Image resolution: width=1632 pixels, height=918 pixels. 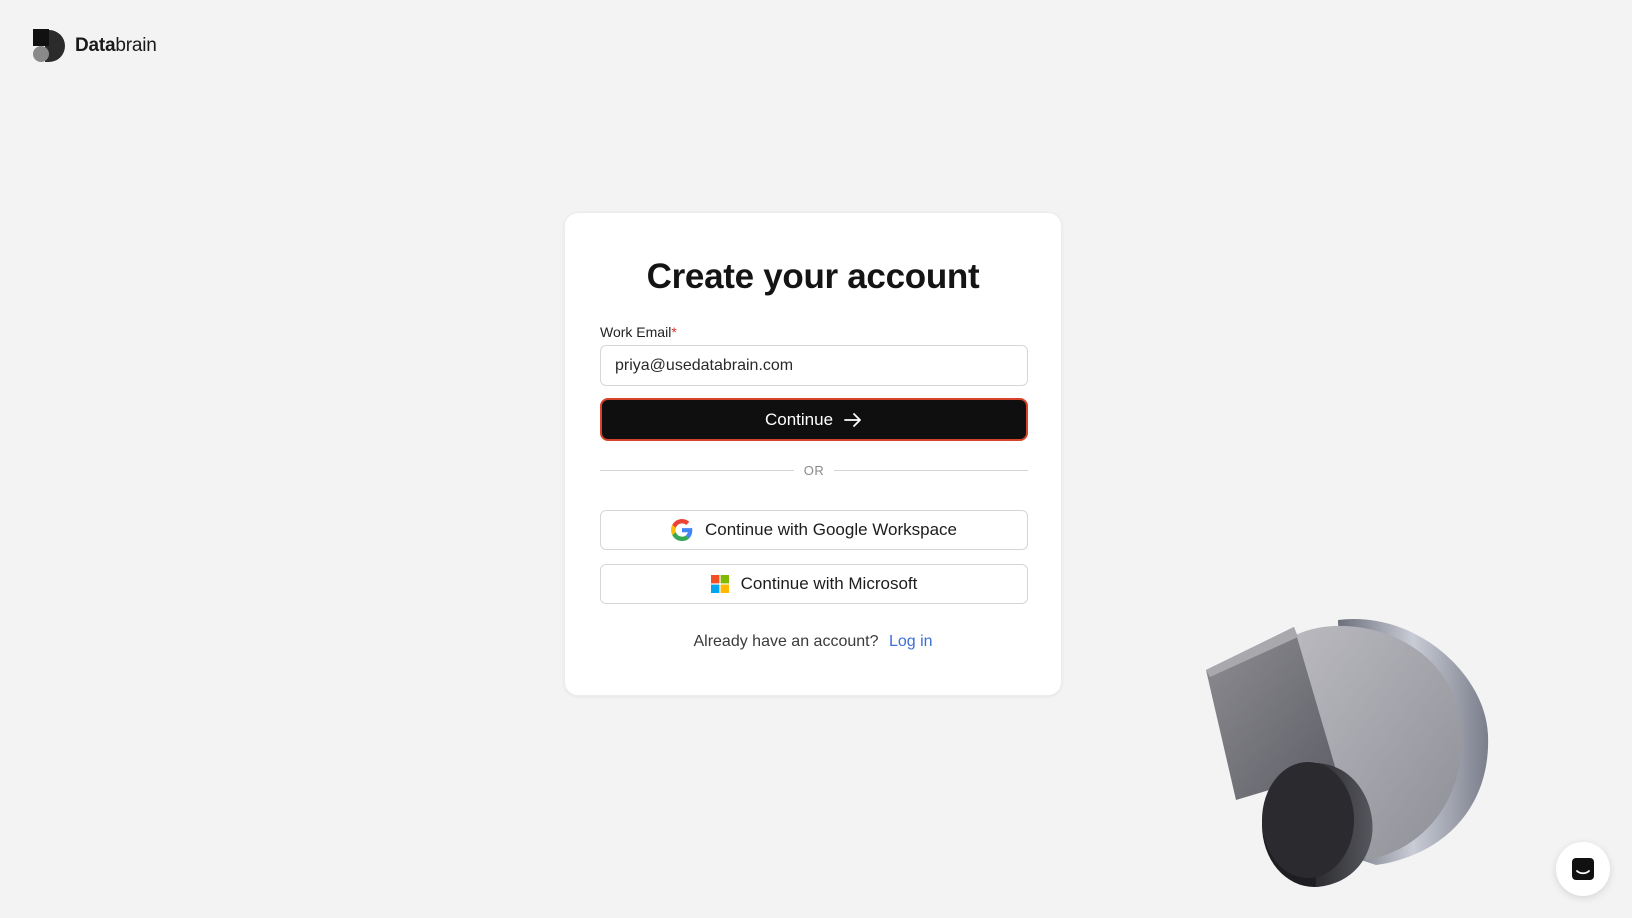 I want to click on login-link: Log in, so click(x=911, y=641).